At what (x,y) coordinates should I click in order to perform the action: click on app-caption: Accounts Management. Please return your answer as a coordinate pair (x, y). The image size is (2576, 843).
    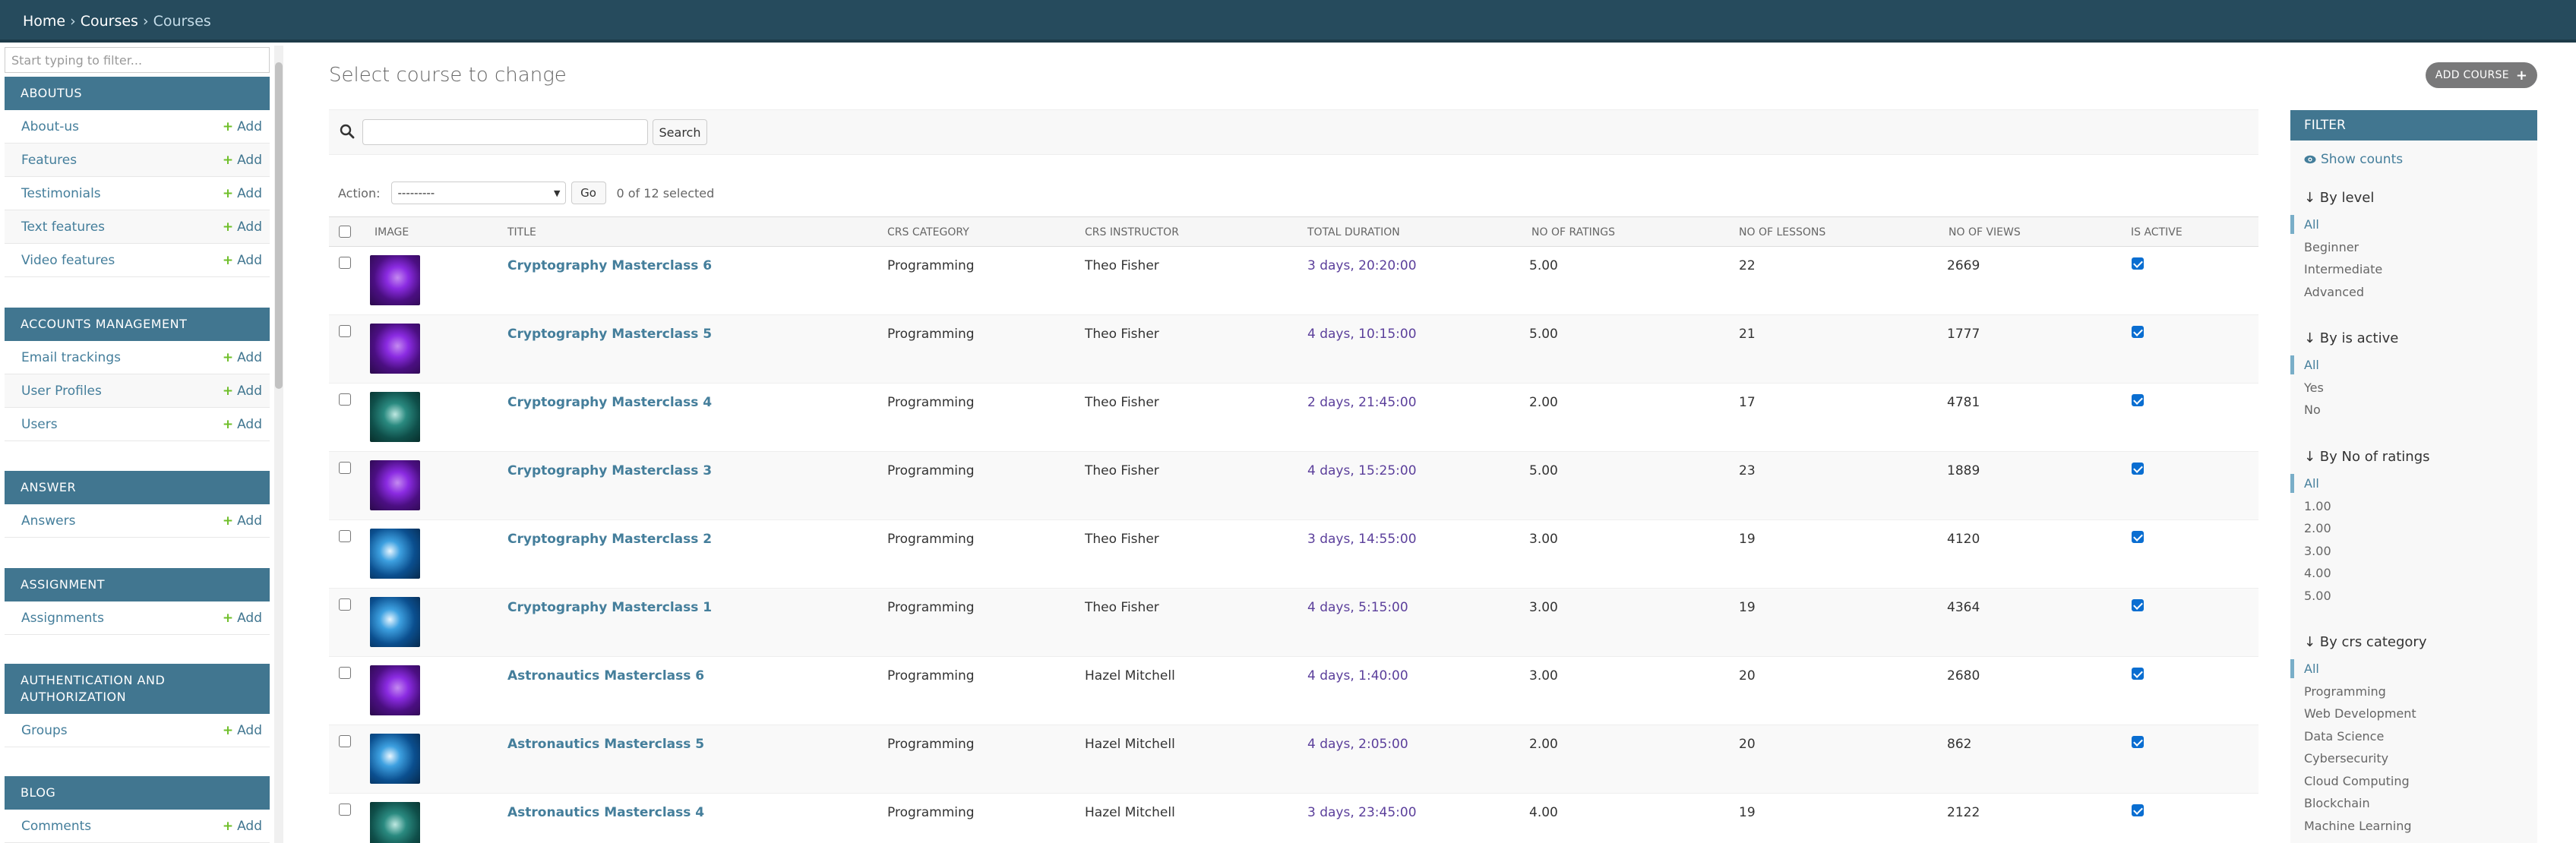
    Looking at the image, I should click on (137, 324).